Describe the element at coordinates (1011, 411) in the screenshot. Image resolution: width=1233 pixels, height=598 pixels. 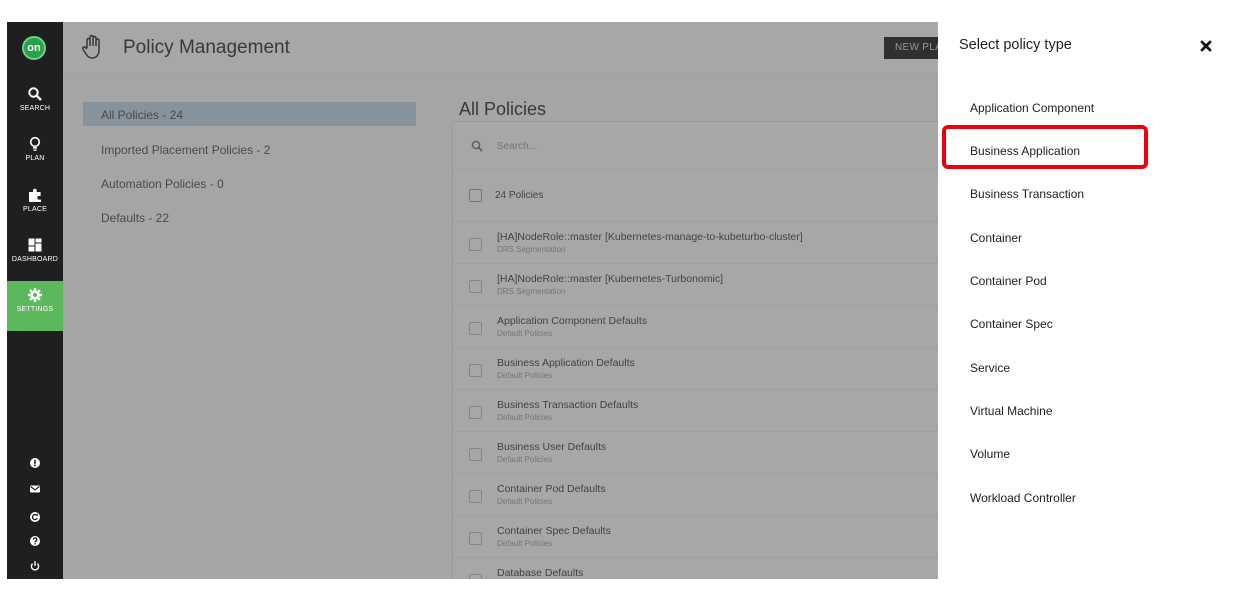
I see `policy-type-option: Virtual Machine` at that location.